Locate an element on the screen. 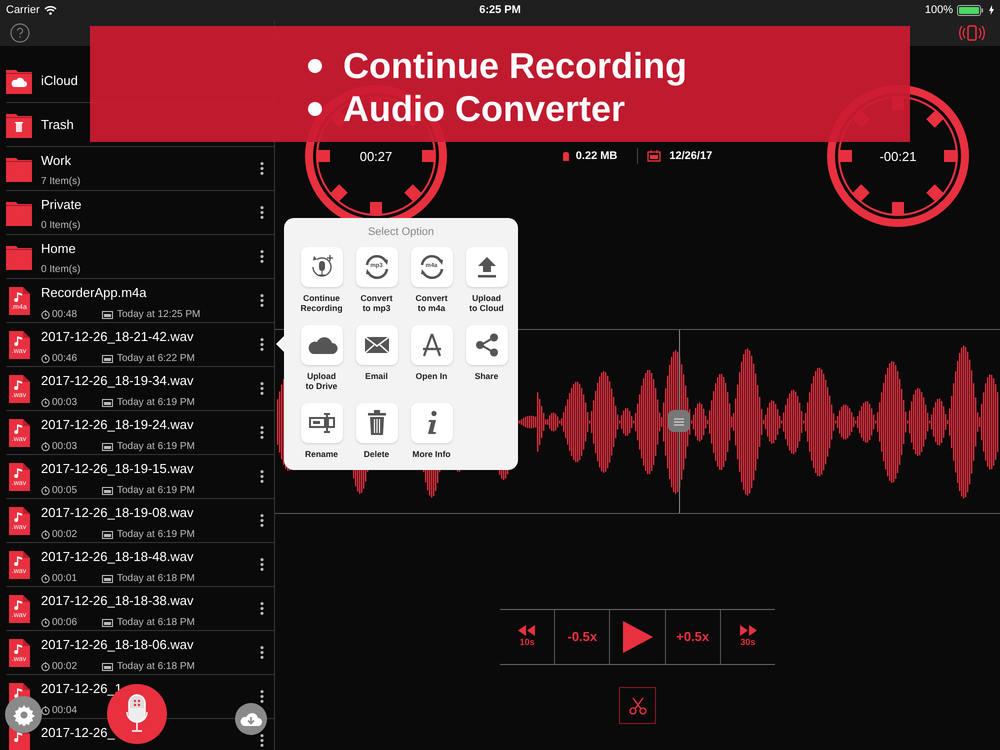 The image size is (1000, 750). option-button: Delete is located at coordinates (376, 440).